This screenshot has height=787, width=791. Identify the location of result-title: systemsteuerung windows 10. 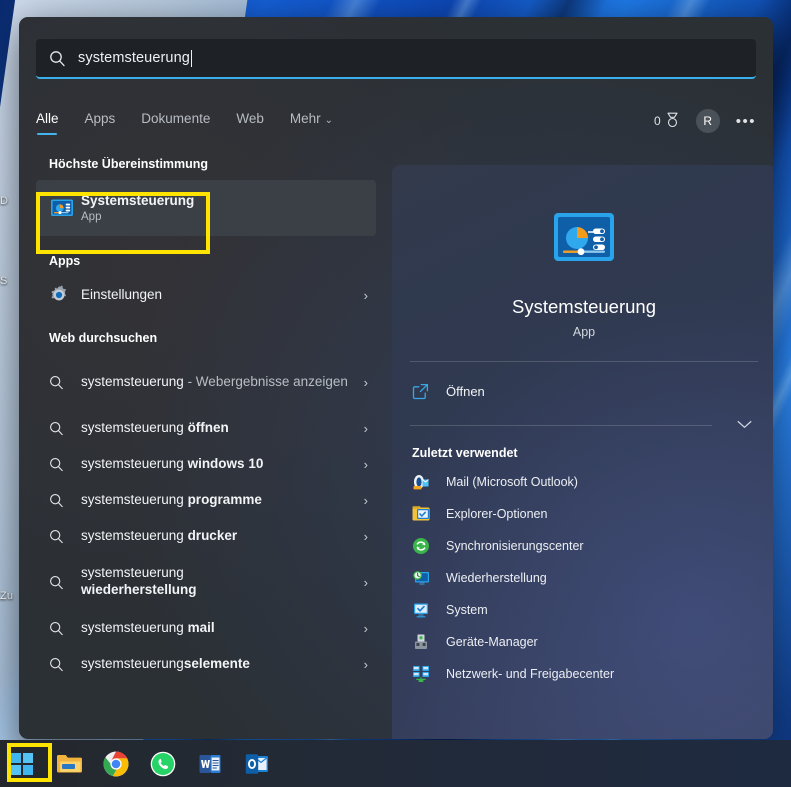
(219, 464).